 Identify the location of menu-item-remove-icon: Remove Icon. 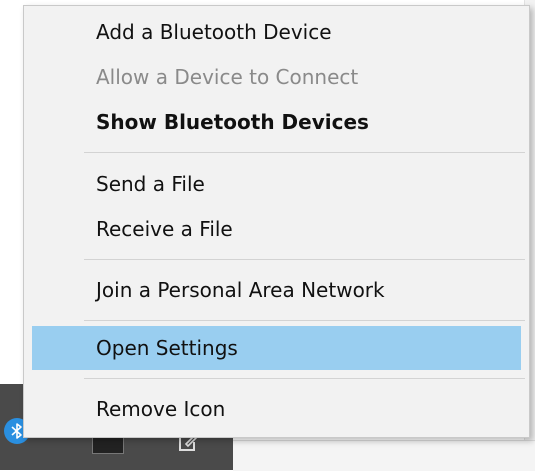
(276, 409).